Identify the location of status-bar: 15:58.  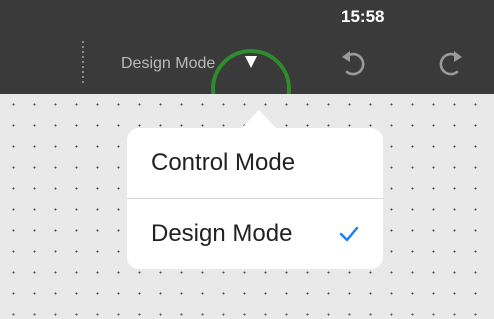
(247, 17).